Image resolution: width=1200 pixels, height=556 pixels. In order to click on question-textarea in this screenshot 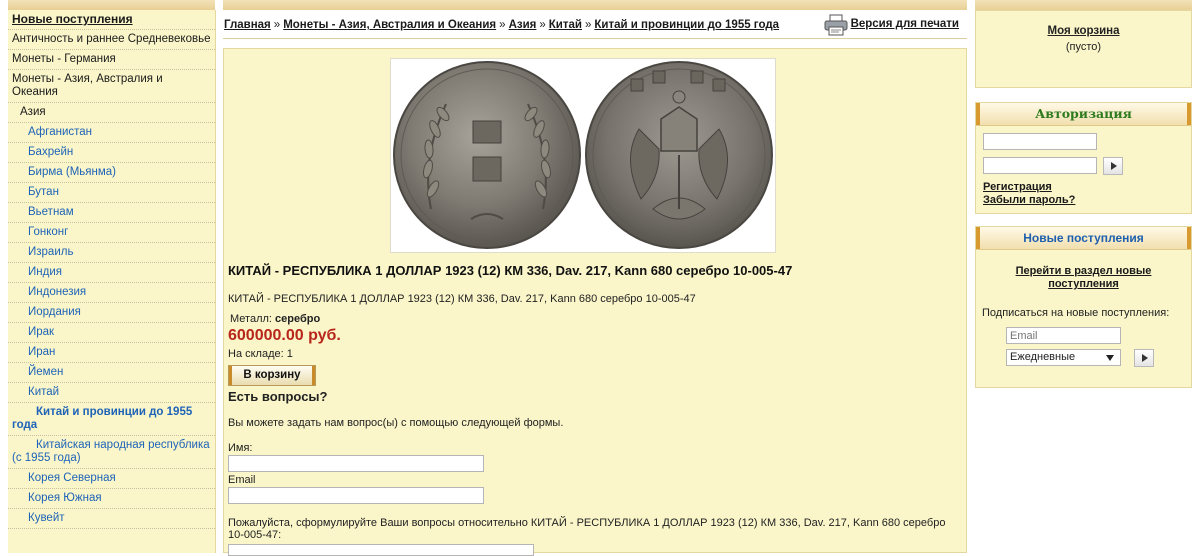, I will do `click(381, 550)`.